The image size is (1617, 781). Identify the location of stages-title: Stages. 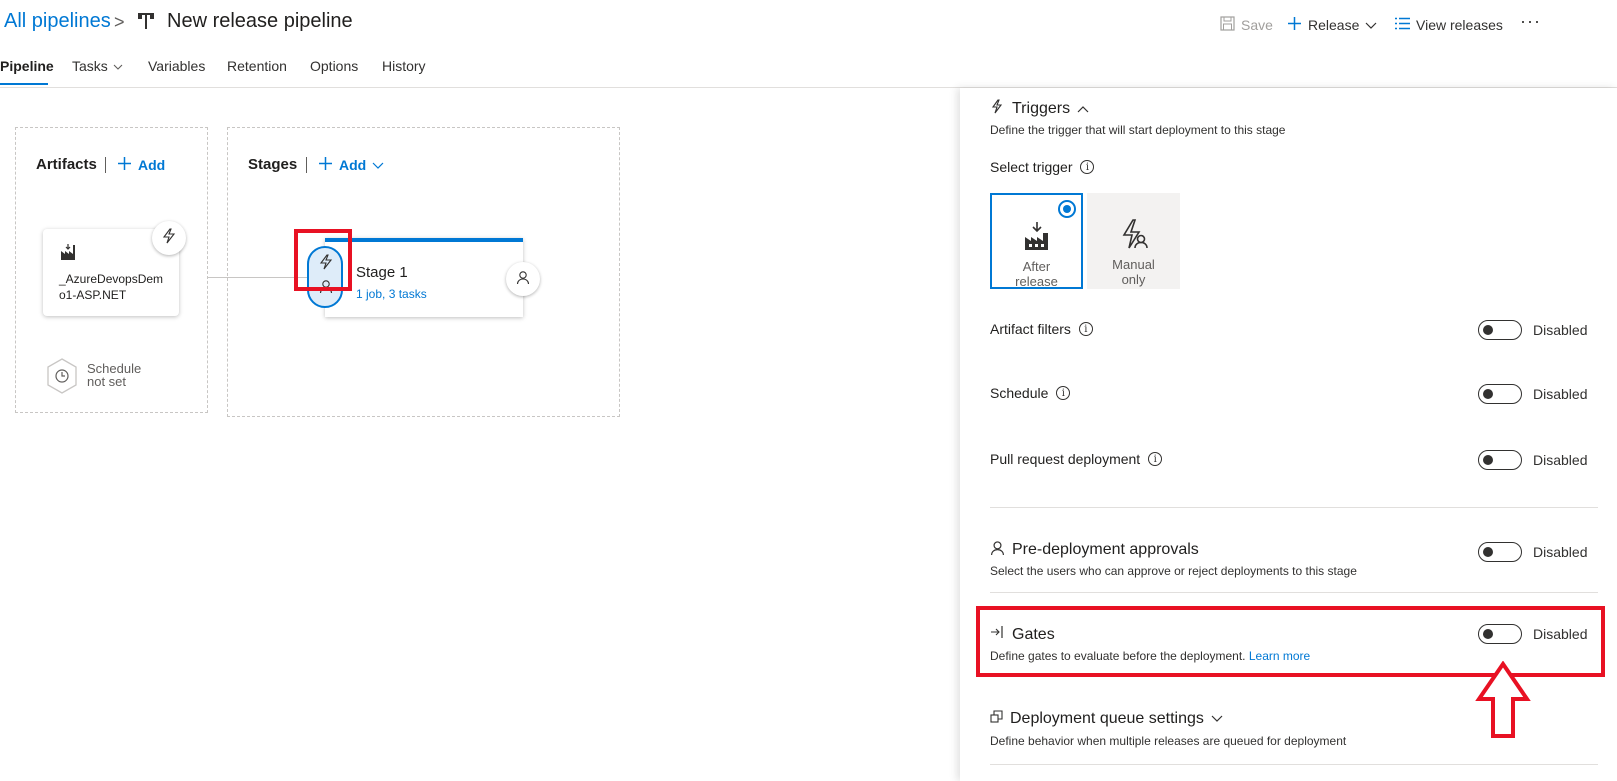
(273, 164).